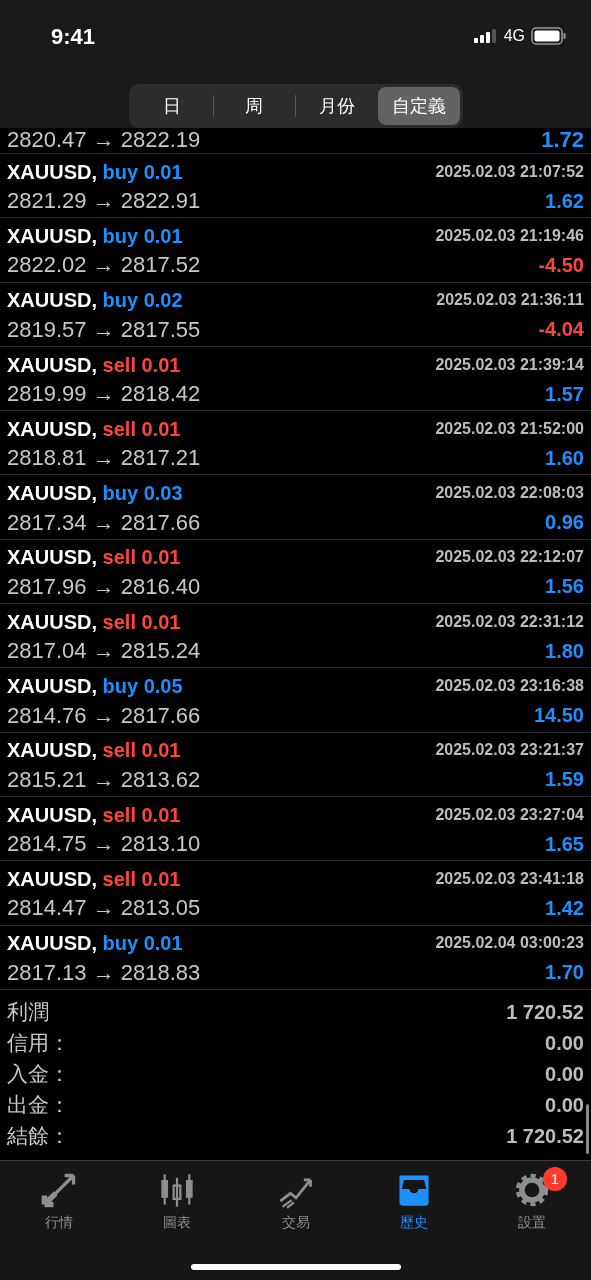 The width and height of the screenshot is (591, 1280). Describe the element at coordinates (95, 494) in the screenshot. I see `trade-title: XAUUSD, buy 0.03` at that location.